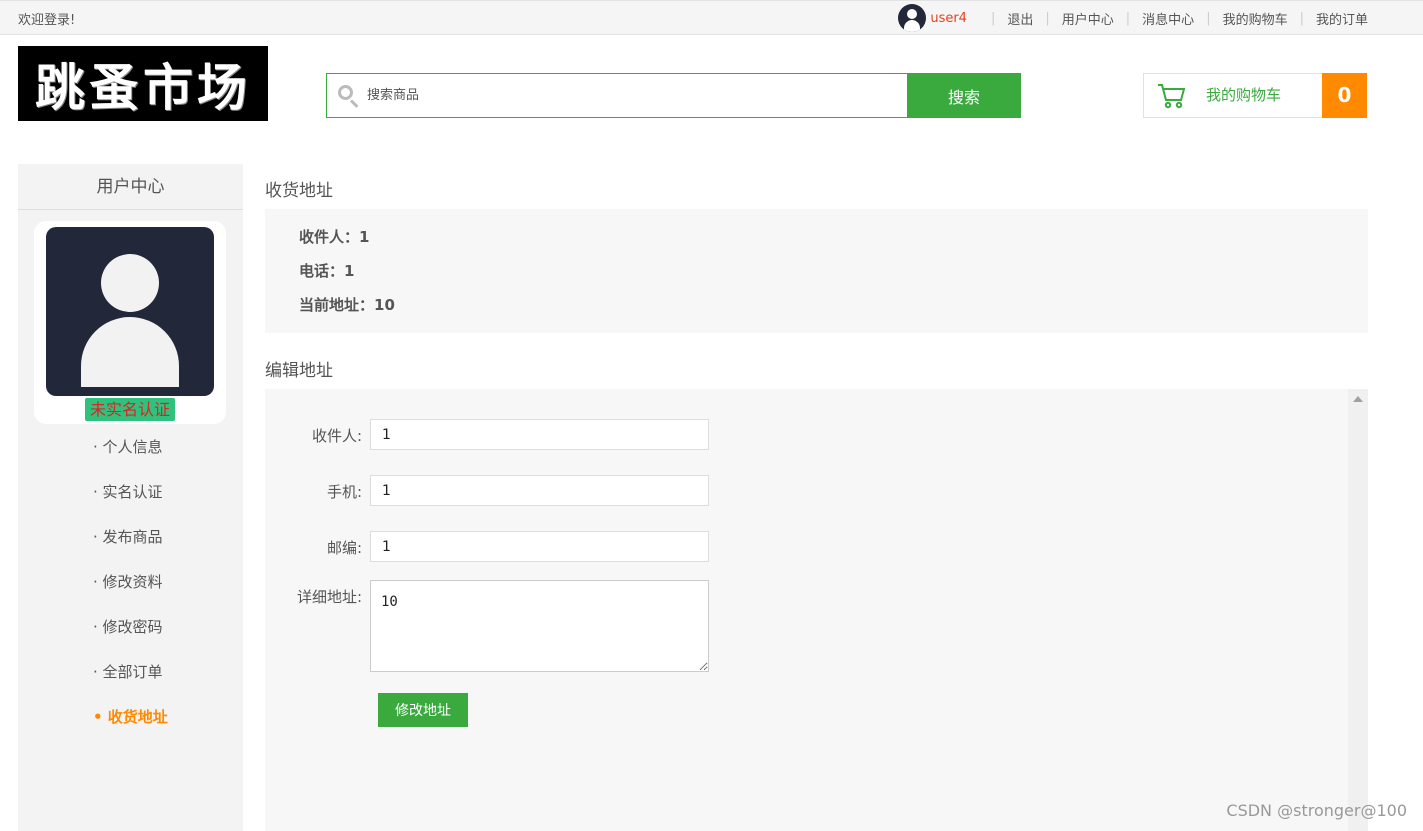 The width and height of the screenshot is (1423, 831). What do you see at coordinates (539, 434) in the screenshot?
I see `recipient-input` at bounding box center [539, 434].